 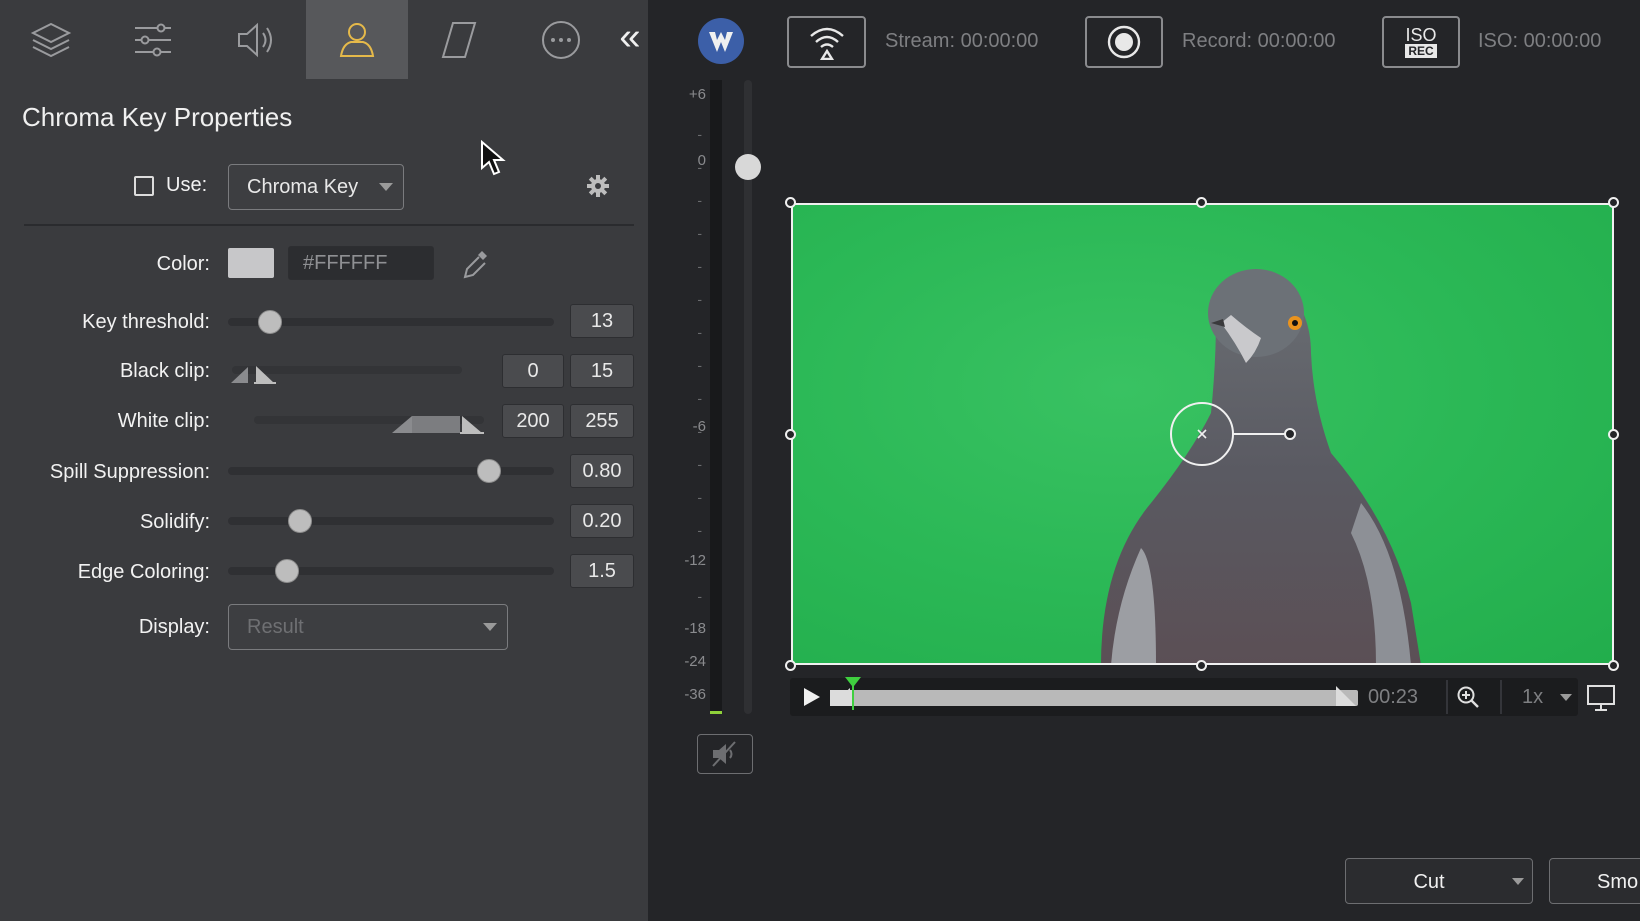 What do you see at coordinates (790, 434) in the screenshot?
I see `resize-handle-left` at bounding box center [790, 434].